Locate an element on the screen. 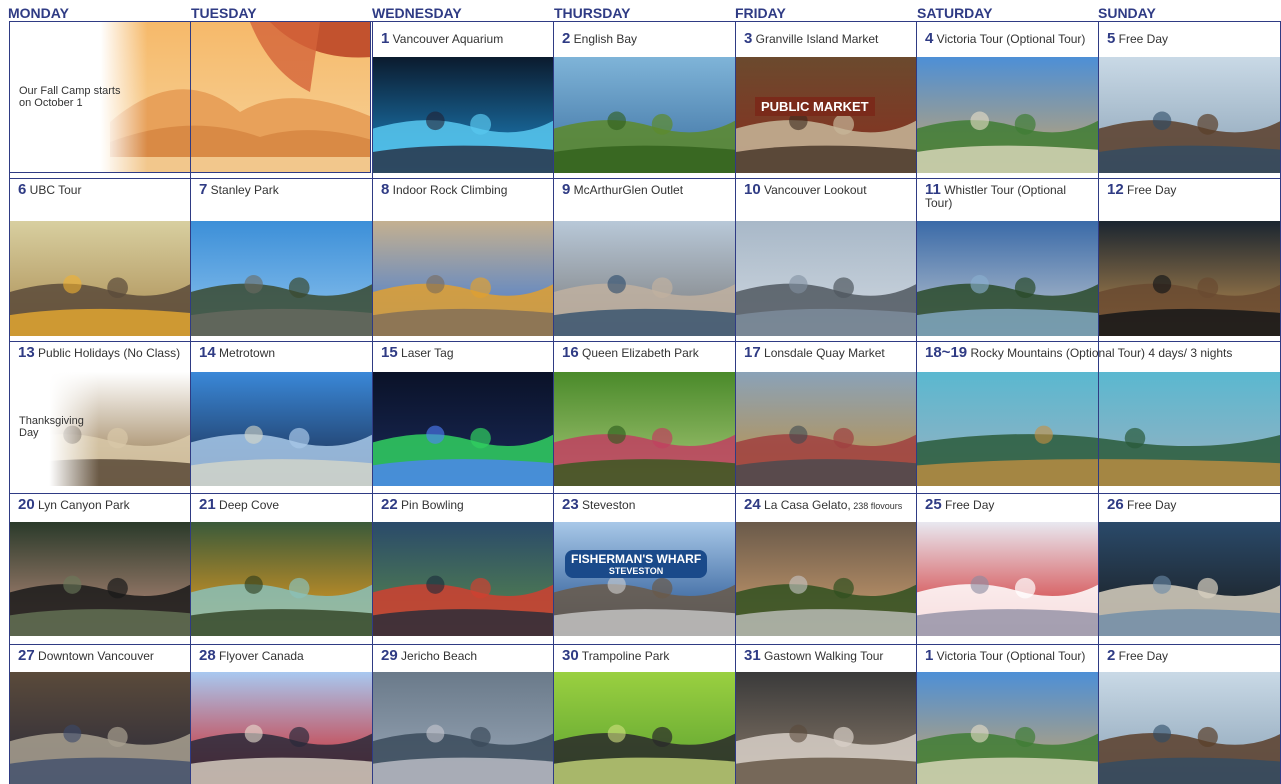 The width and height of the screenshot is (1281, 784). day-label: 6 UBC Tour is located at coordinates (50, 189).